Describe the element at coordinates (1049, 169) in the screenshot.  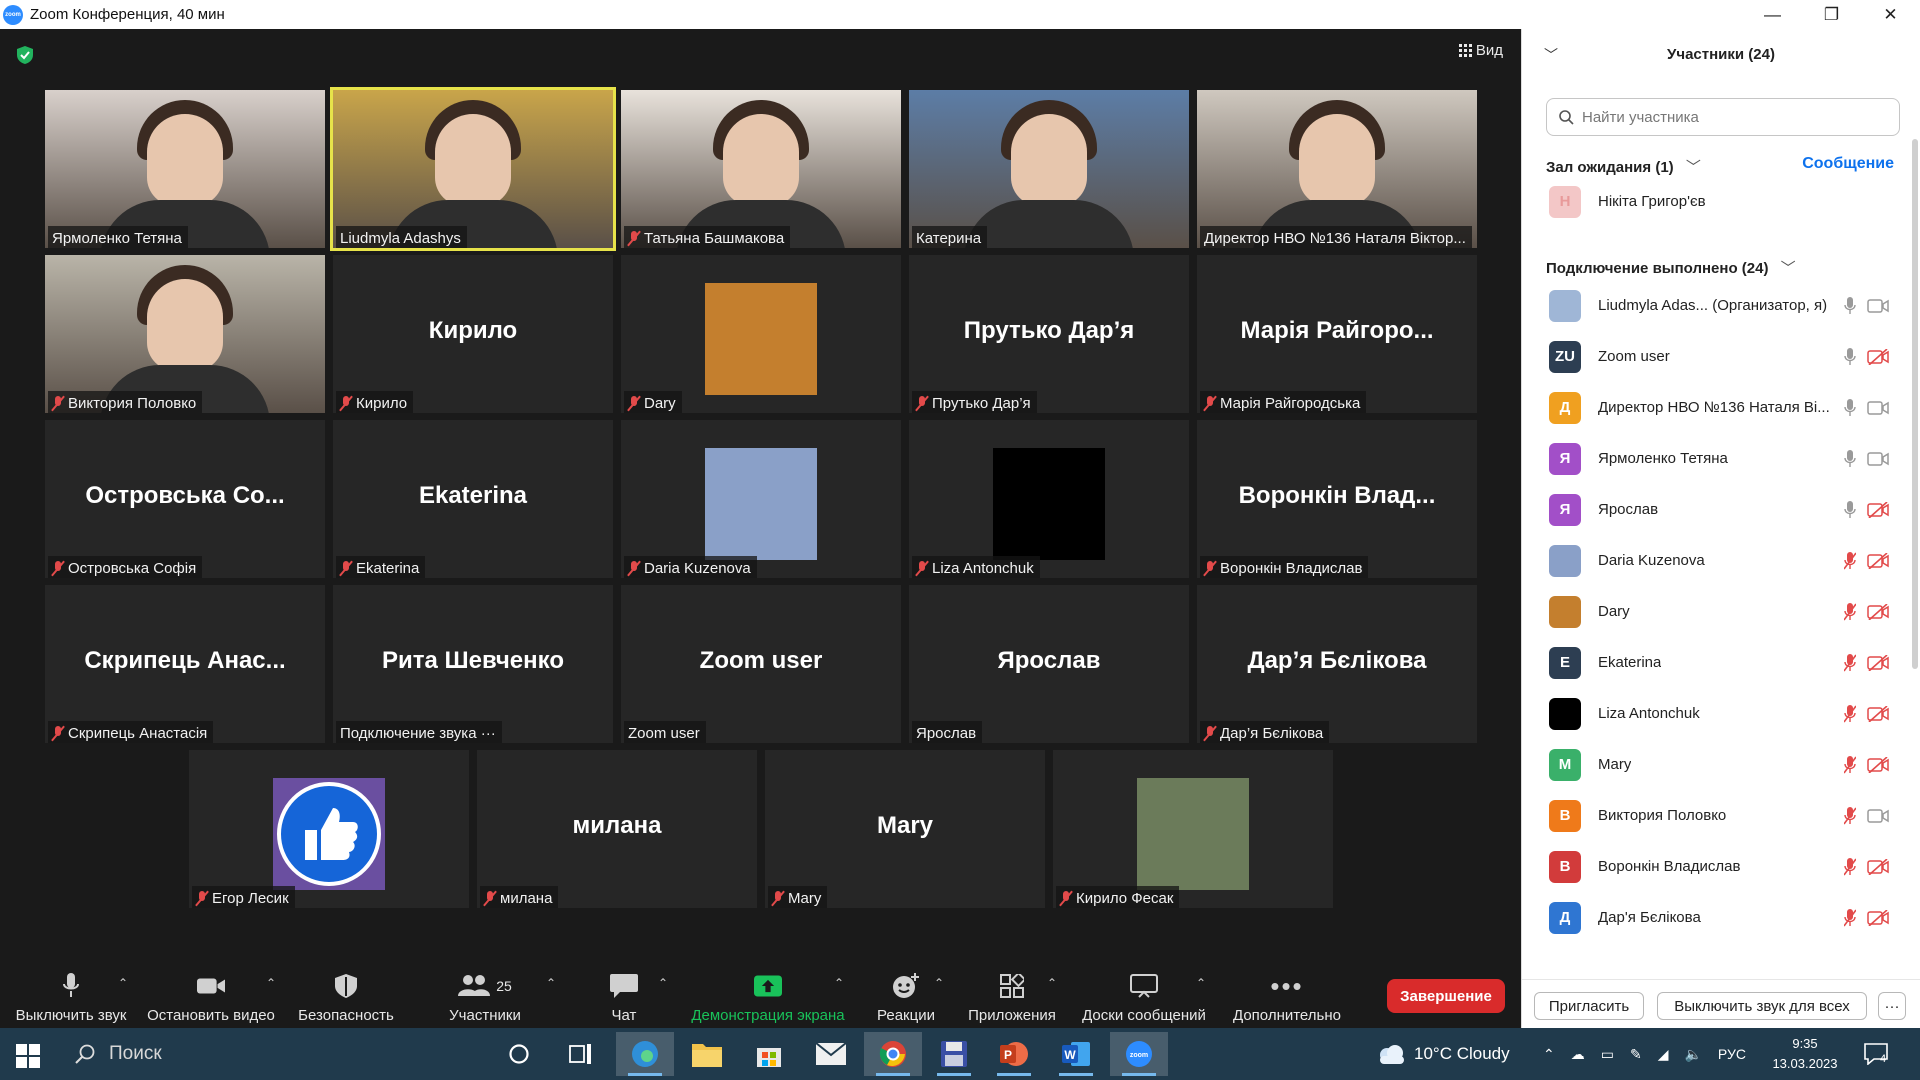
I see `video-tile: Катерина` at that location.